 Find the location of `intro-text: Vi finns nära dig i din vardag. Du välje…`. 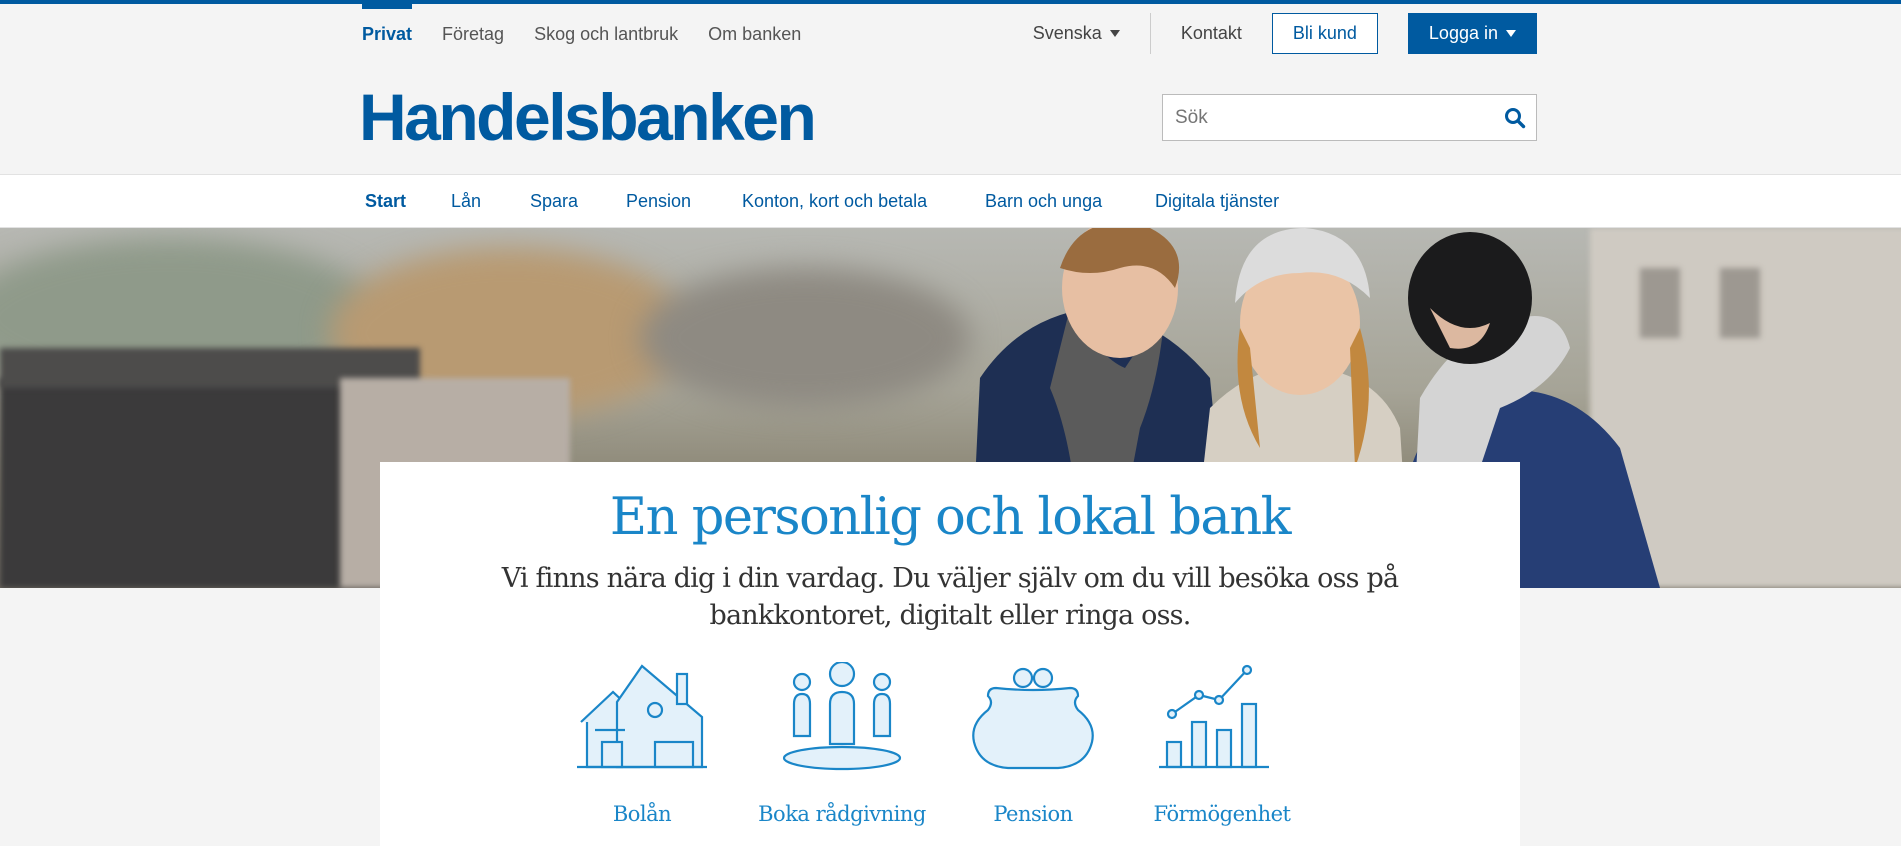

intro-text: Vi finns nära dig i din vardag. Du välje… is located at coordinates (950, 597).